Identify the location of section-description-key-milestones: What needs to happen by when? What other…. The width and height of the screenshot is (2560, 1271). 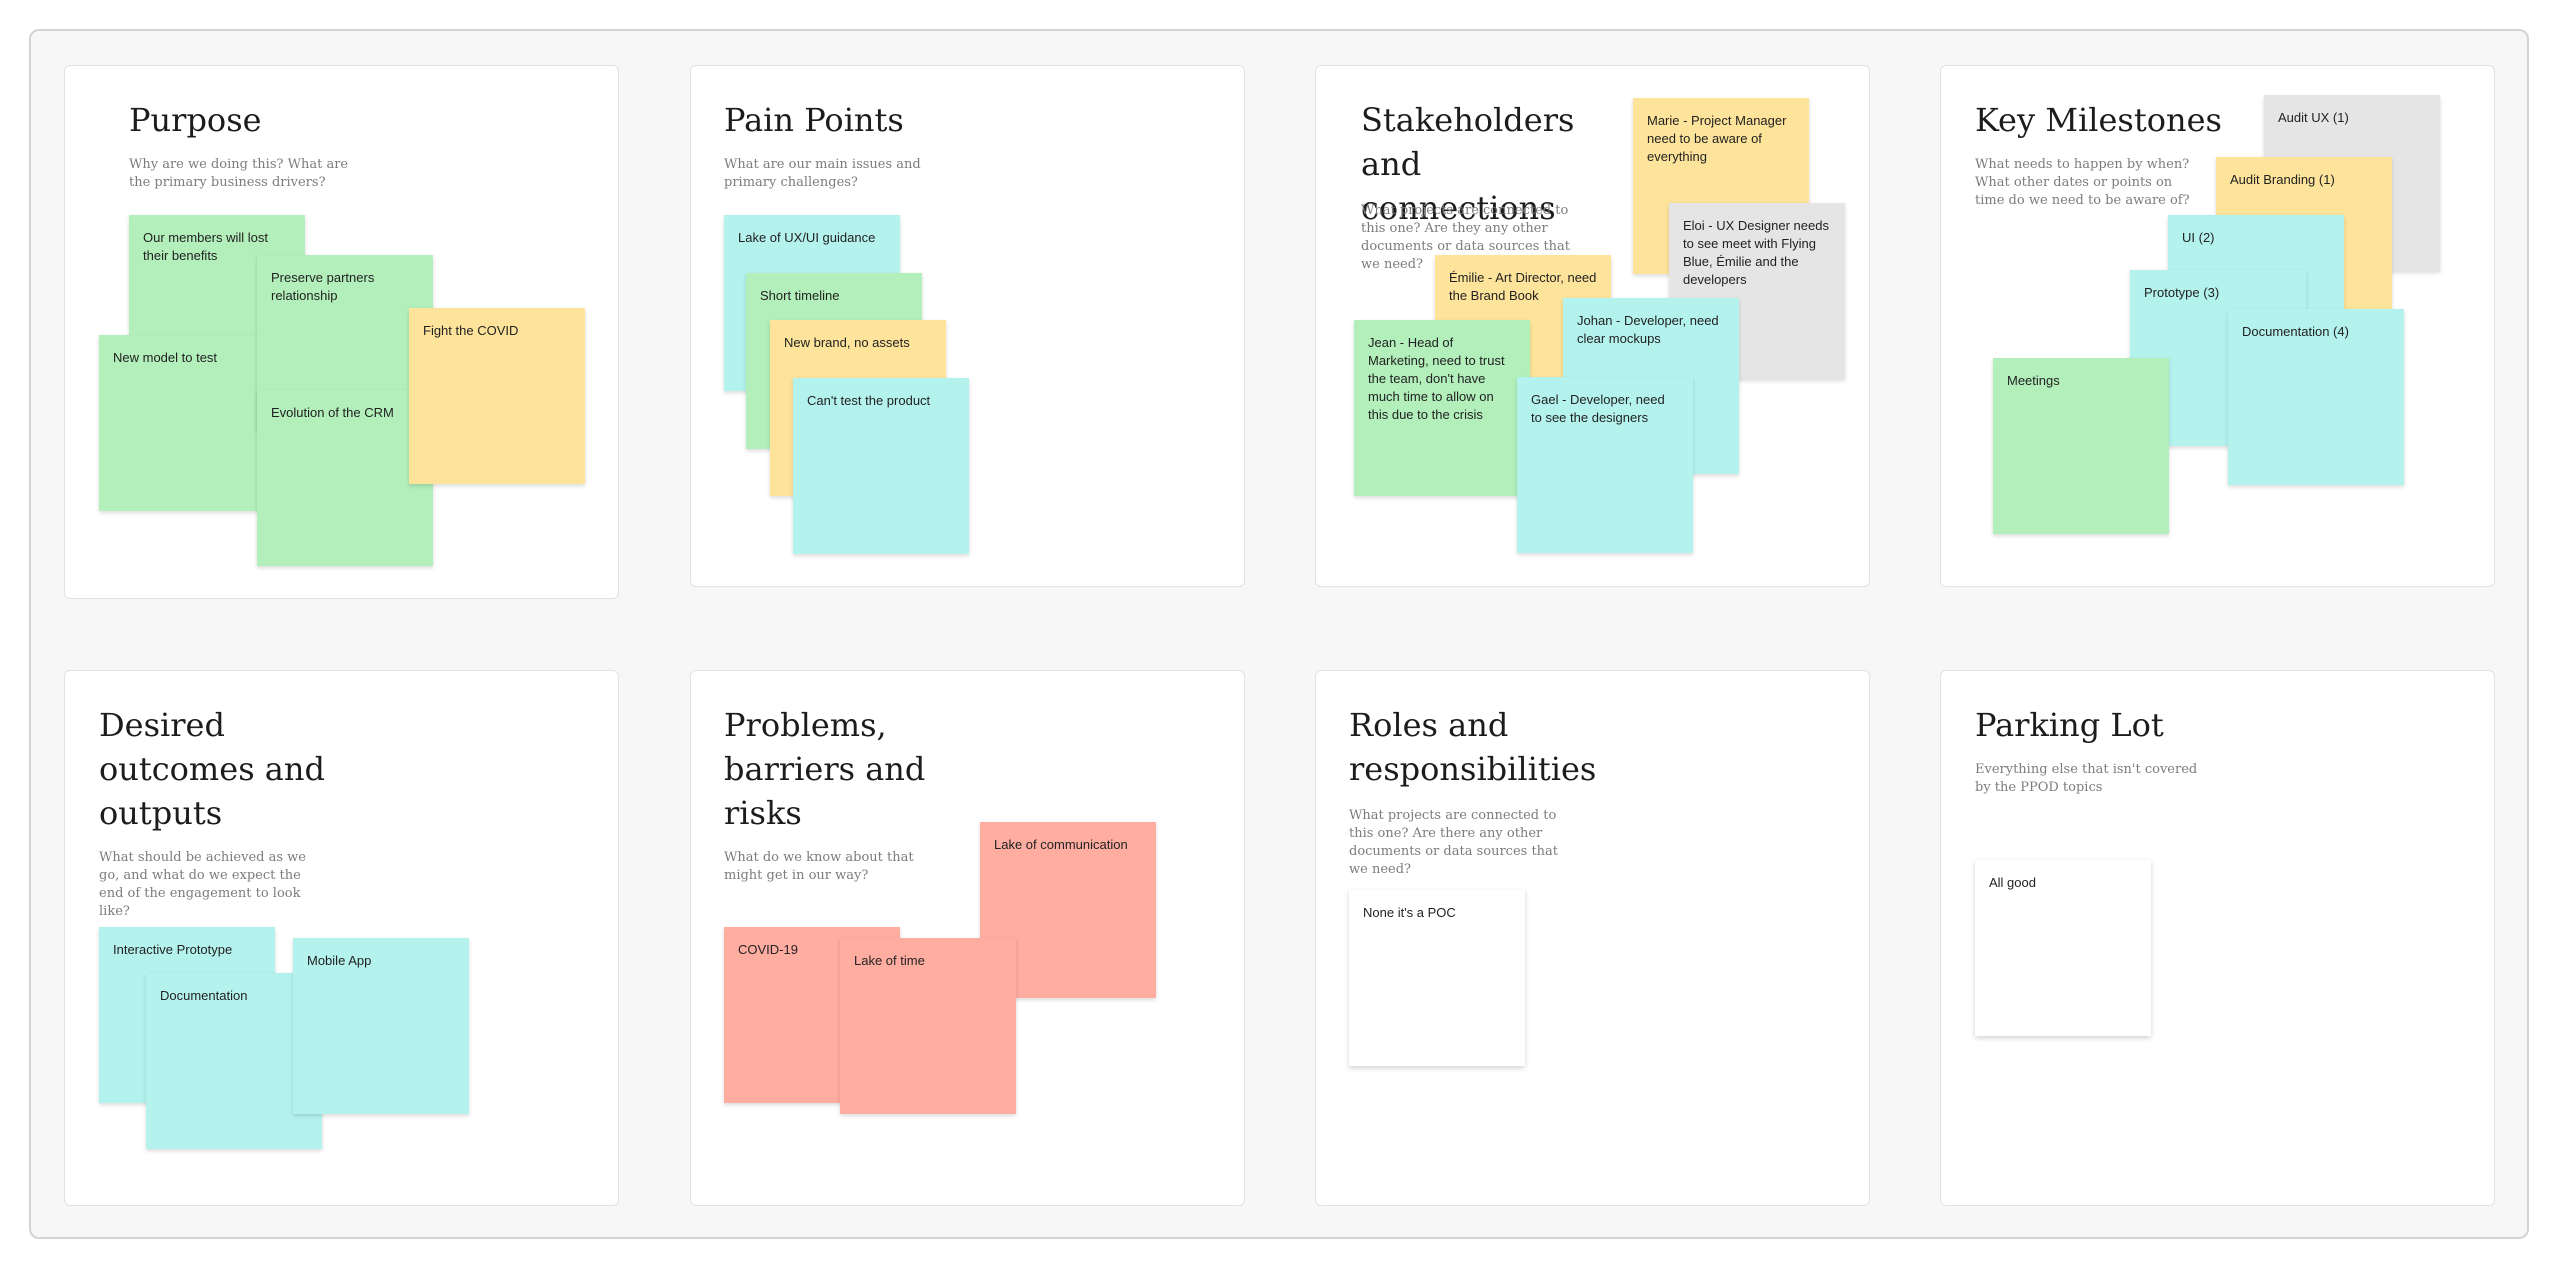
(2082, 182).